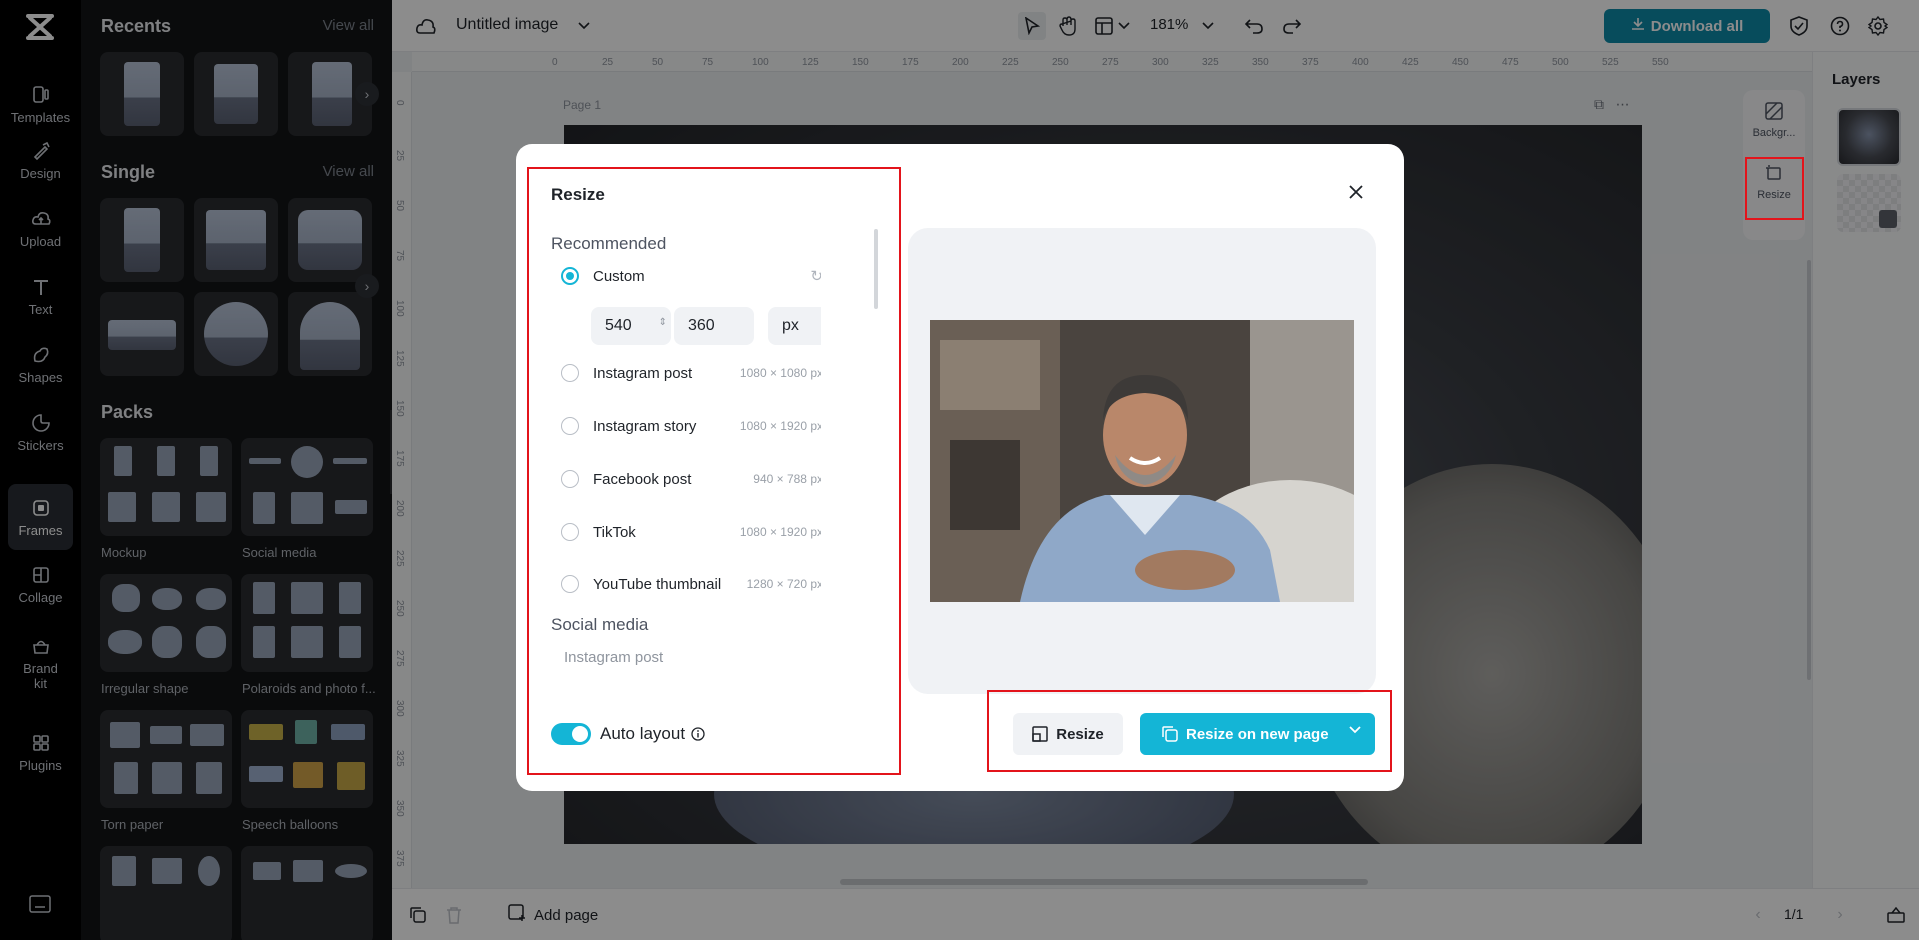 The image size is (1919, 940). What do you see at coordinates (614, 532) in the screenshot?
I see `option-label: TikTok` at bounding box center [614, 532].